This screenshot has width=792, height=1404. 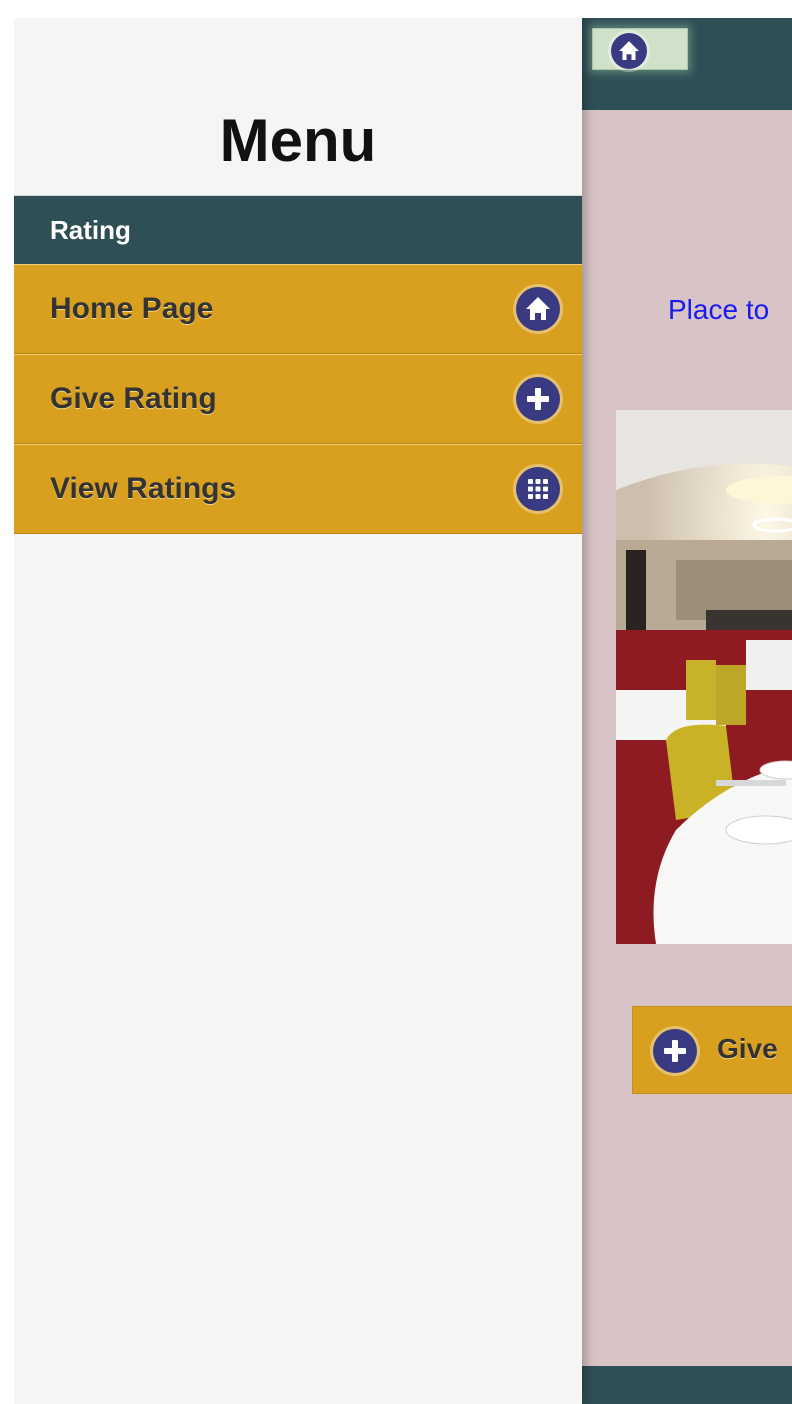 I want to click on menu-item-view-ratings: View Ratings, so click(x=298, y=489).